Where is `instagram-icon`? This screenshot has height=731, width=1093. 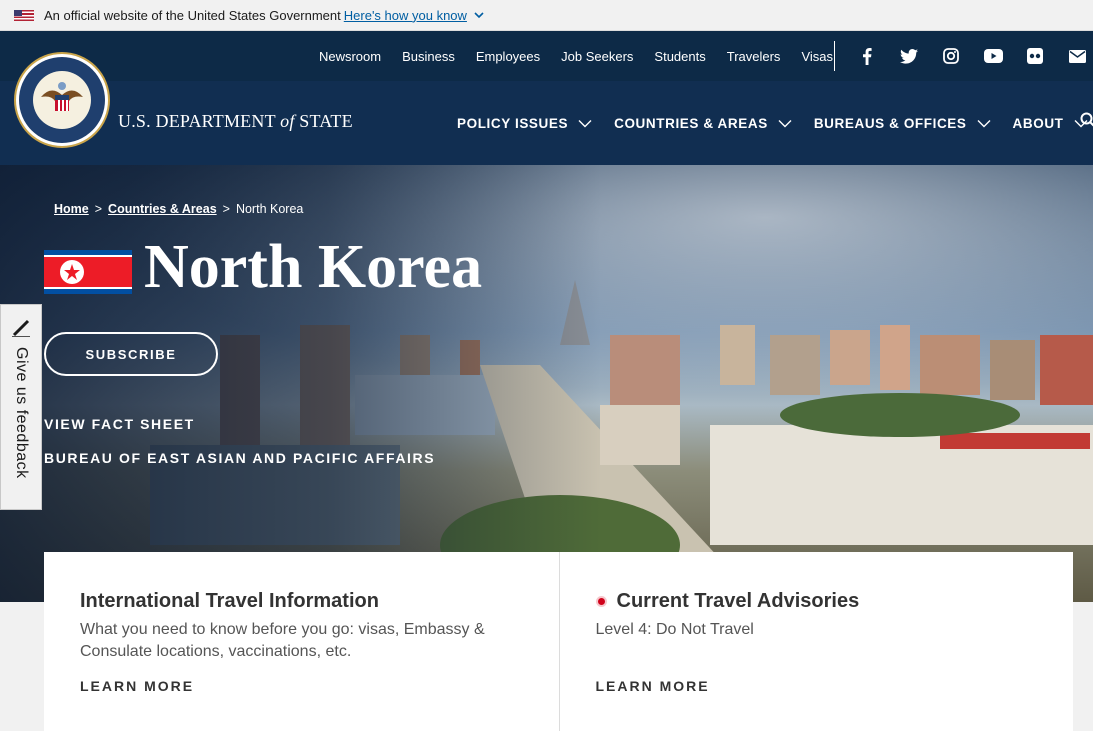 instagram-icon is located at coordinates (951, 56).